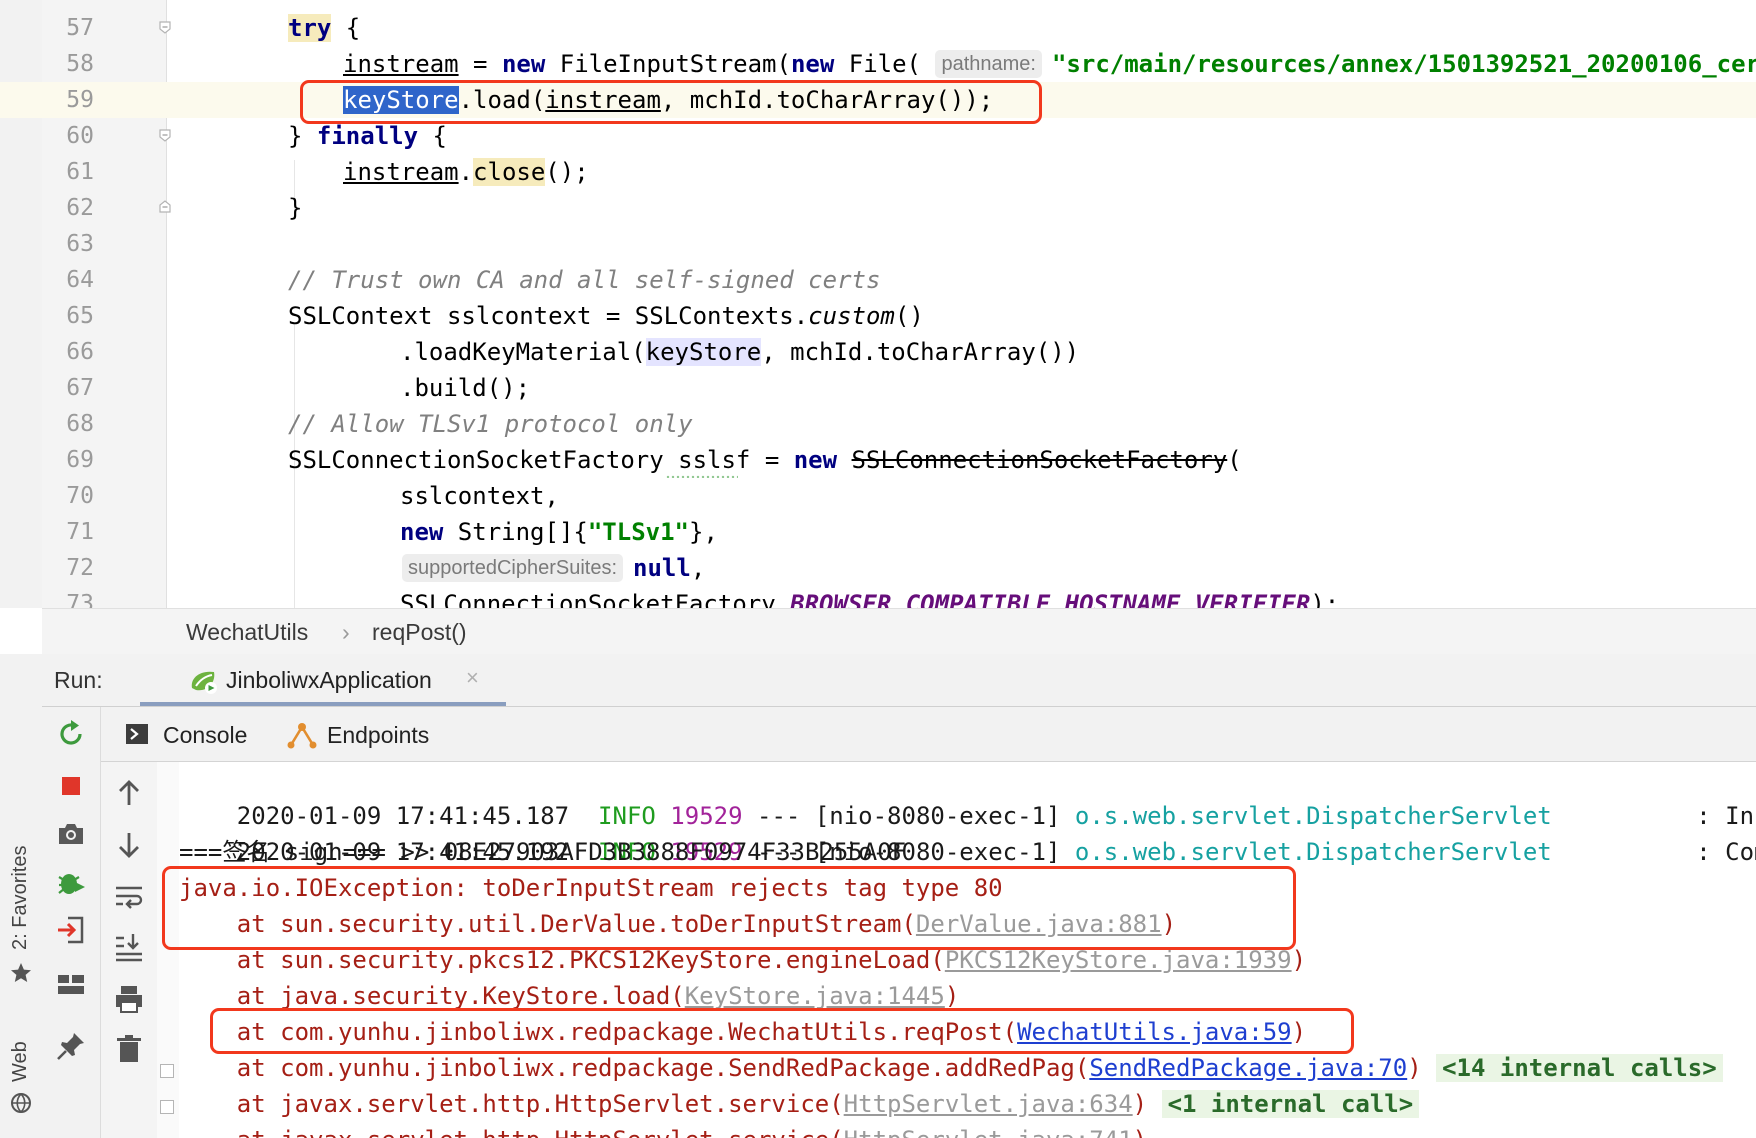  What do you see at coordinates (78, 680) in the screenshot?
I see `run-label: Run:` at bounding box center [78, 680].